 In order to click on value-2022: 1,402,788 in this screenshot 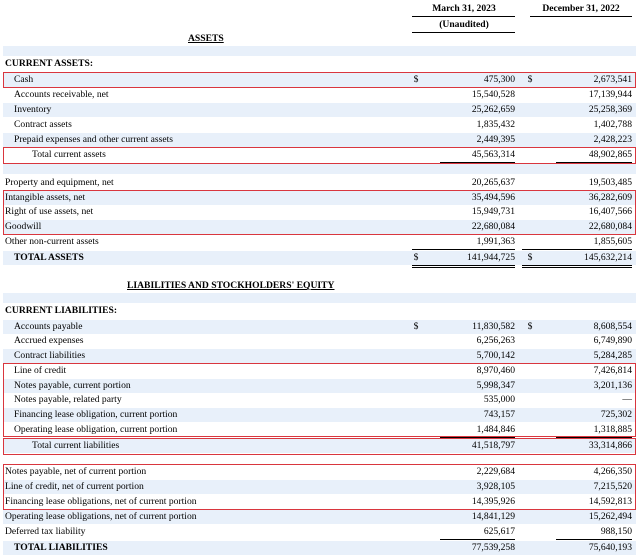, I will do `click(612, 124)`.